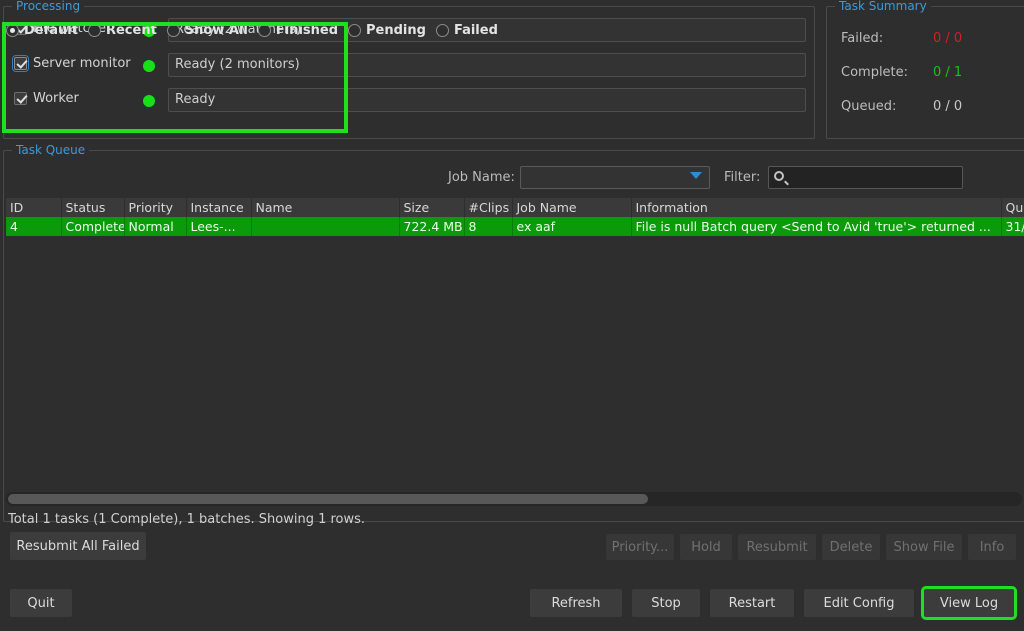  What do you see at coordinates (93, 226) in the screenshot?
I see `table-cell-status: Complete` at bounding box center [93, 226].